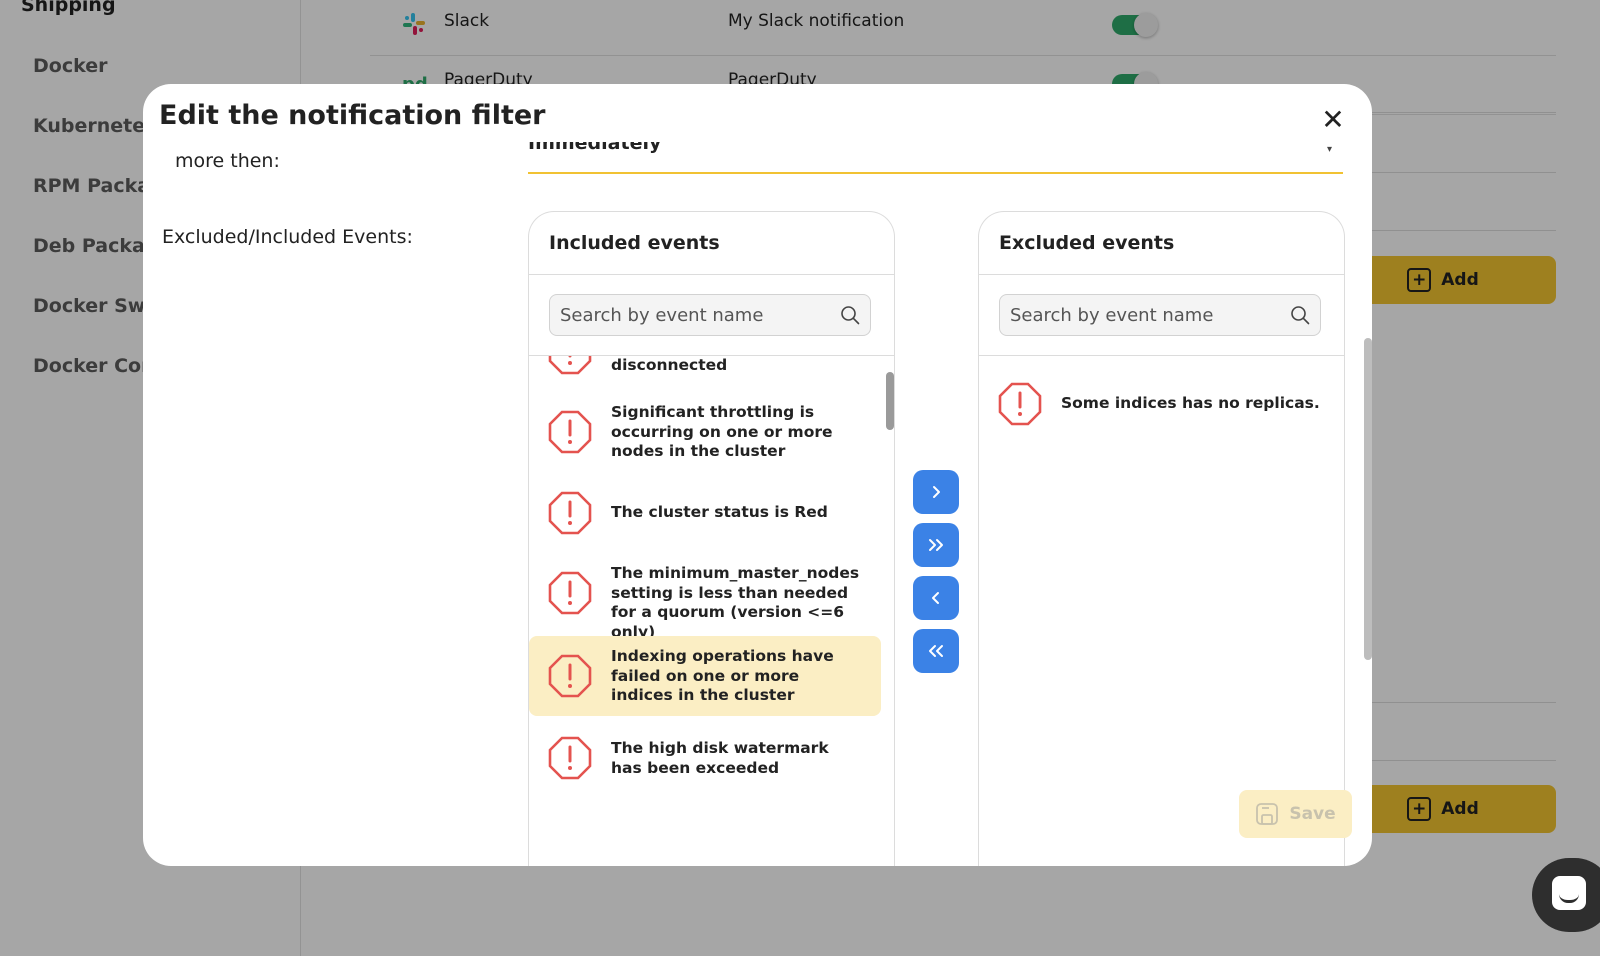 This screenshot has height=956, width=1600. I want to click on move-all-left-button, so click(936, 651).